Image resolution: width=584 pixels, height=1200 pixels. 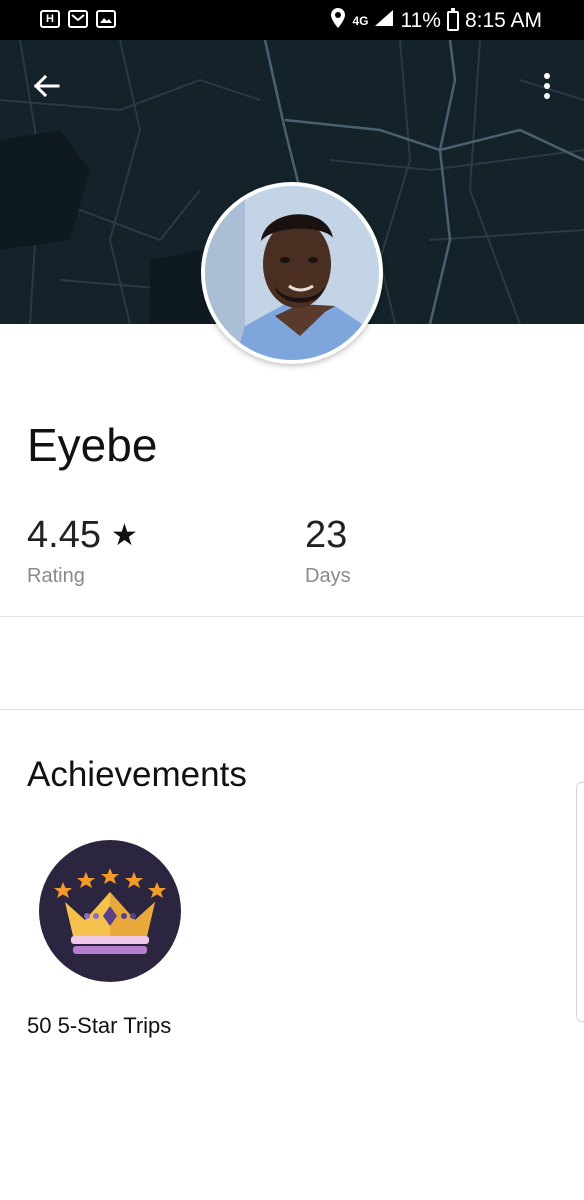 What do you see at coordinates (99, 1025) in the screenshot?
I see `achievement-label: 50 5-Star Trips` at bounding box center [99, 1025].